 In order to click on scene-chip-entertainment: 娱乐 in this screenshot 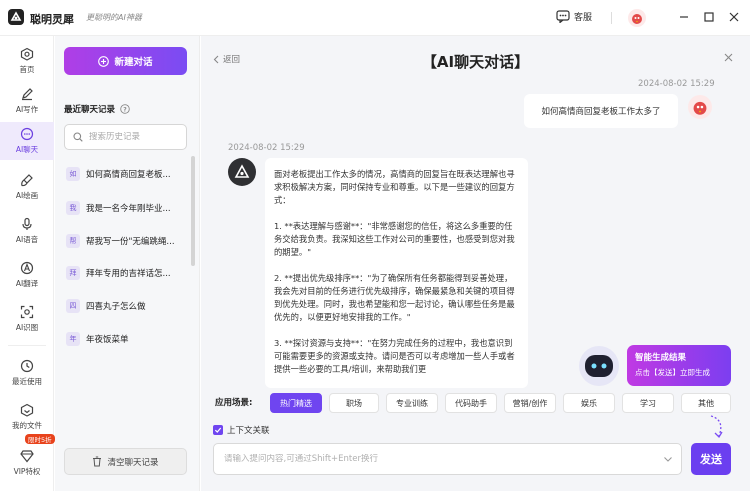, I will do `click(589, 403)`.